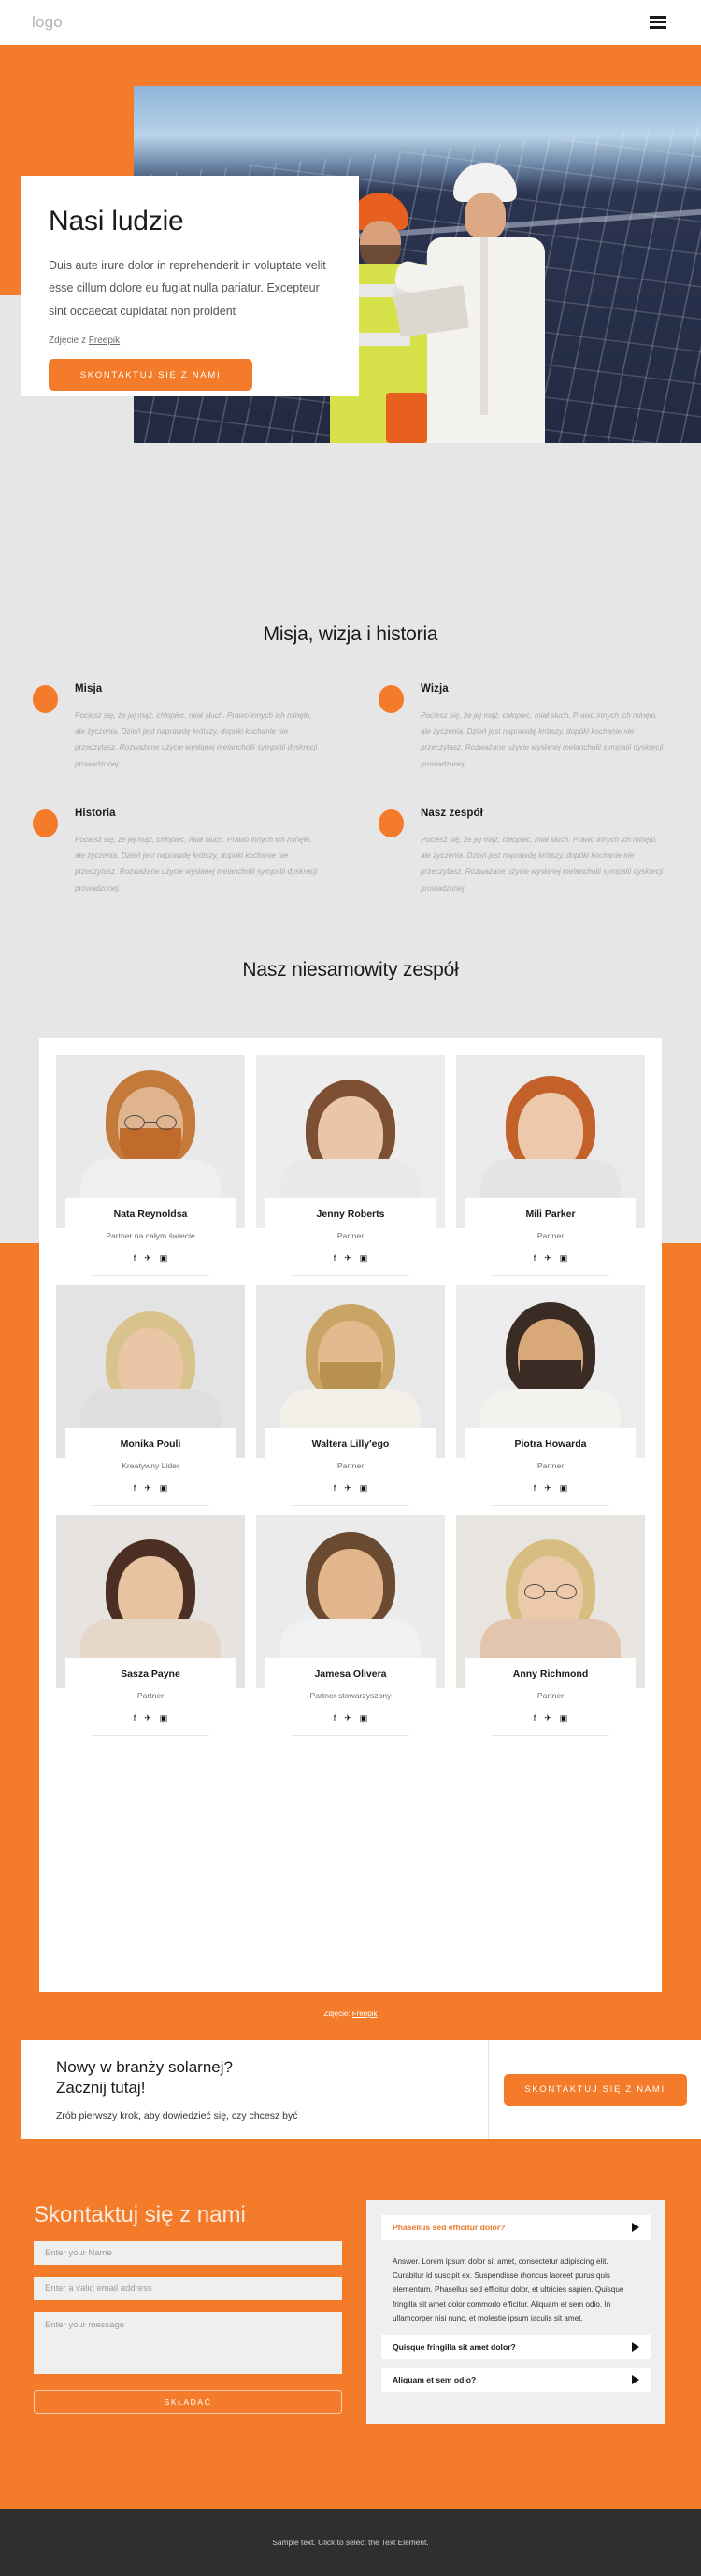 The height and width of the screenshot is (2576, 701). I want to click on member-name: Nata Reynoldsa, so click(150, 1214).